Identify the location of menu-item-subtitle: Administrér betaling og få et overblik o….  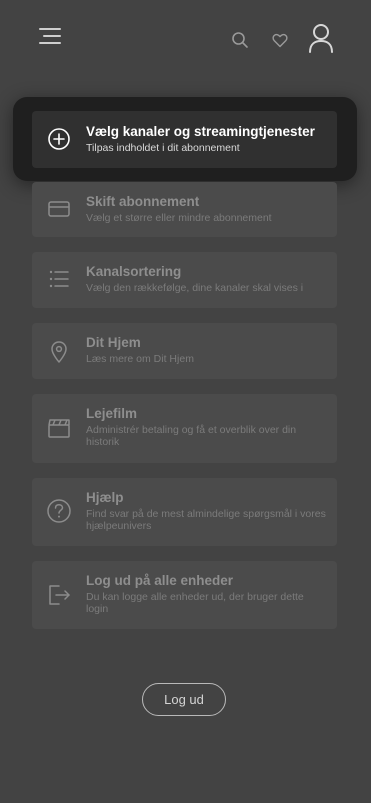
(191, 436).